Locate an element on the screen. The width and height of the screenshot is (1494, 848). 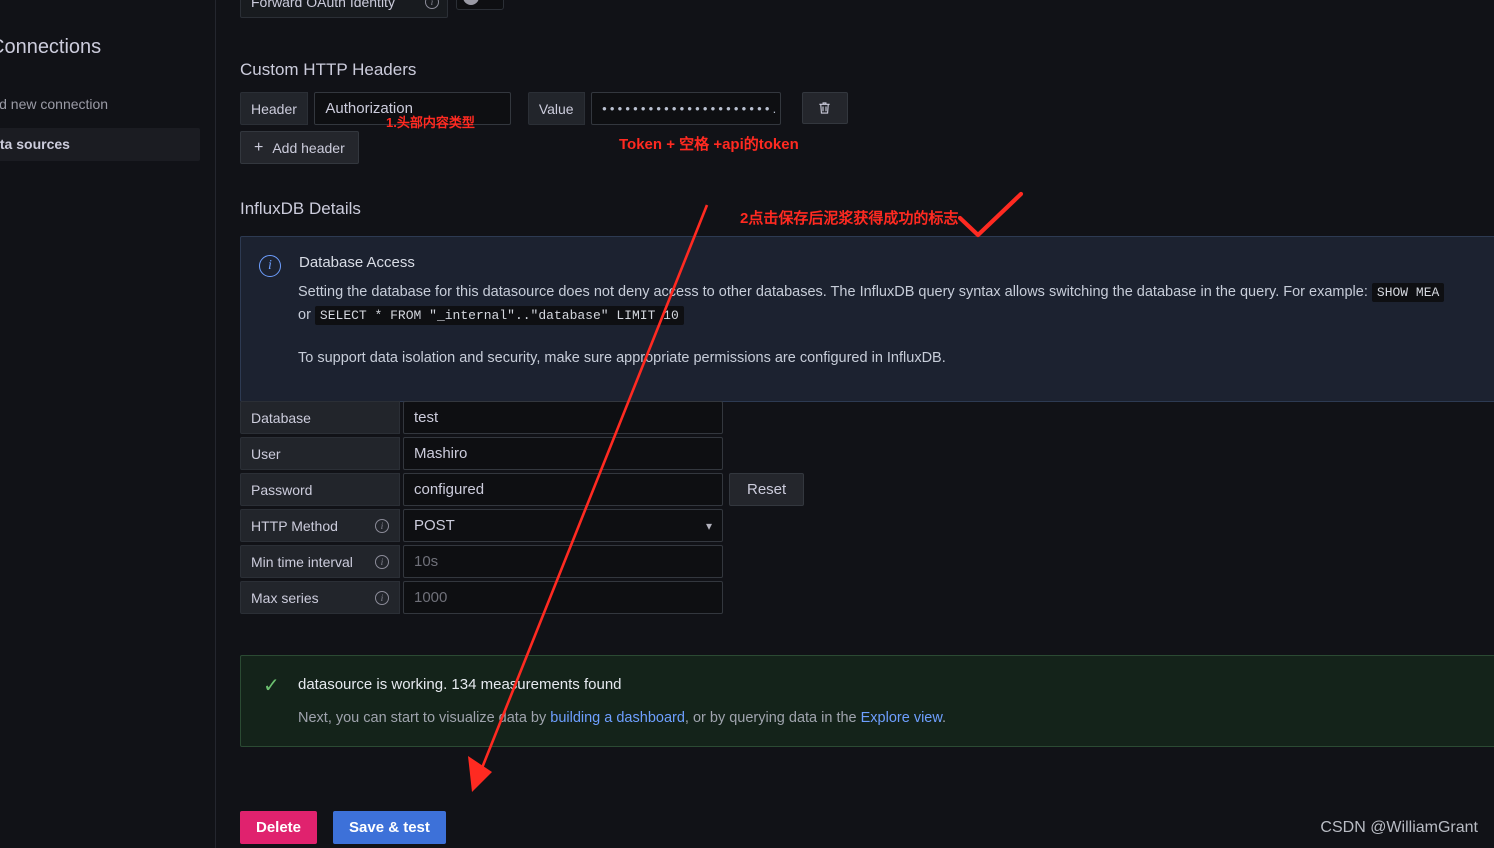
status-text-after: . is located at coordinates (944, 718).